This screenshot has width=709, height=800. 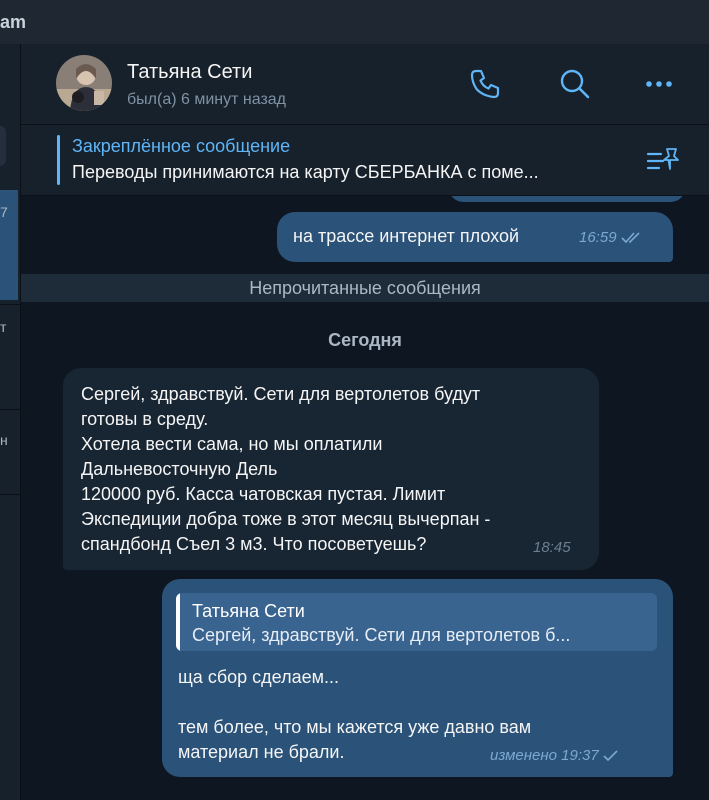 I want to click on unread-divider: Непрочитанные сообщения, so click(x=365, y=288).